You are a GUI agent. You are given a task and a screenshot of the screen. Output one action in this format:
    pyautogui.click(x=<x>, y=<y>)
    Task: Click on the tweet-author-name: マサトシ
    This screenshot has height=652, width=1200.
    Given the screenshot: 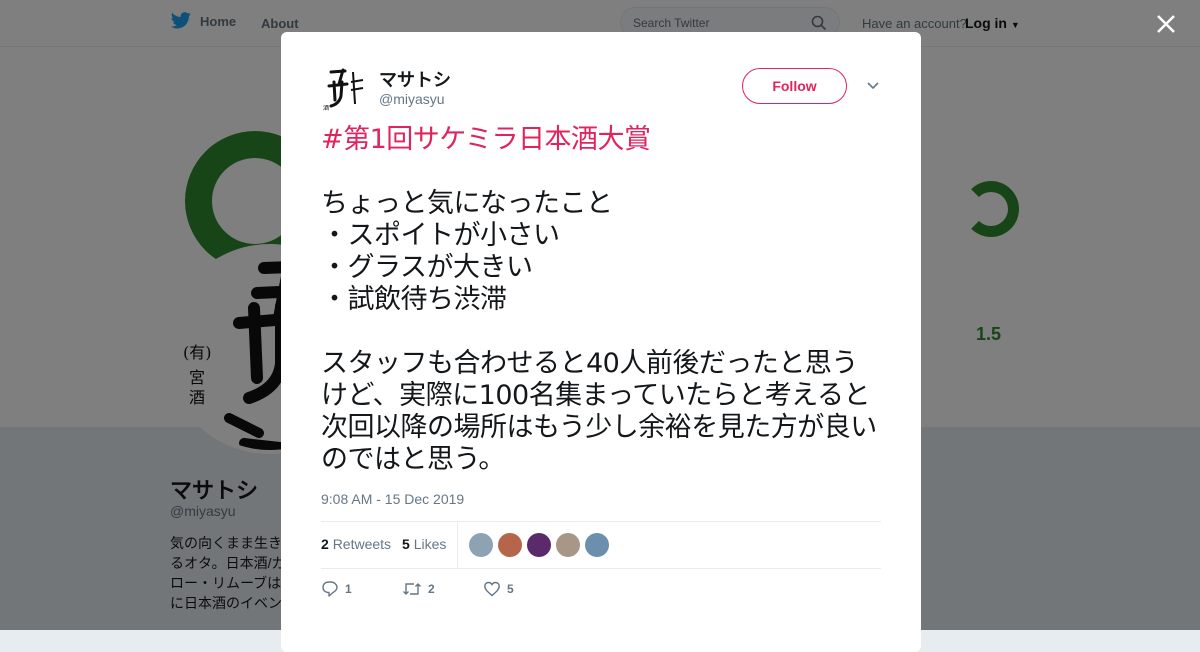 What is the action you would take?
    pyautogui.click(x=415, y=79)
    